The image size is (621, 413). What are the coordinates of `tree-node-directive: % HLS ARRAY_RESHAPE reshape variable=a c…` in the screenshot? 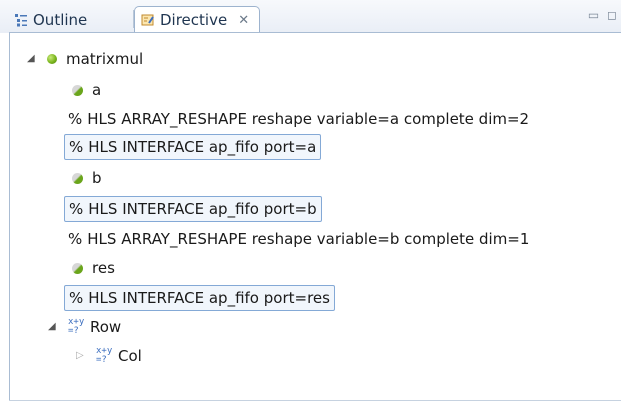 It's located at (298, 119).